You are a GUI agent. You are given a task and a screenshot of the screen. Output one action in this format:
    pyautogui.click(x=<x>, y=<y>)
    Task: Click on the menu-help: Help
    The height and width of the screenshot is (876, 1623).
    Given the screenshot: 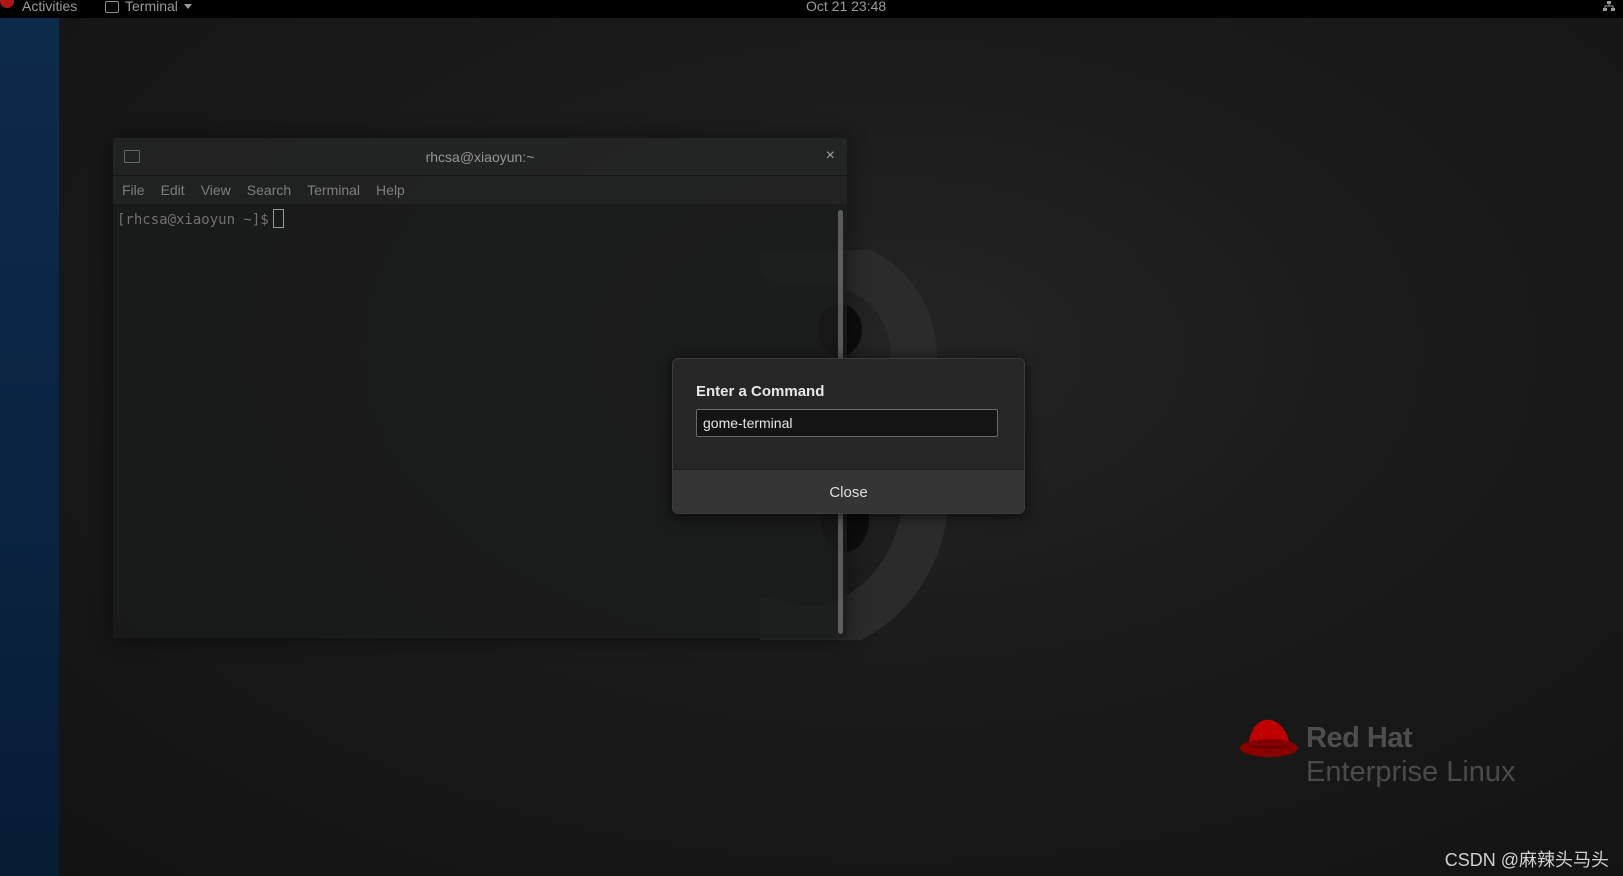 What is the action you would take?
    pyautogui.click(x=390, y=190)
    